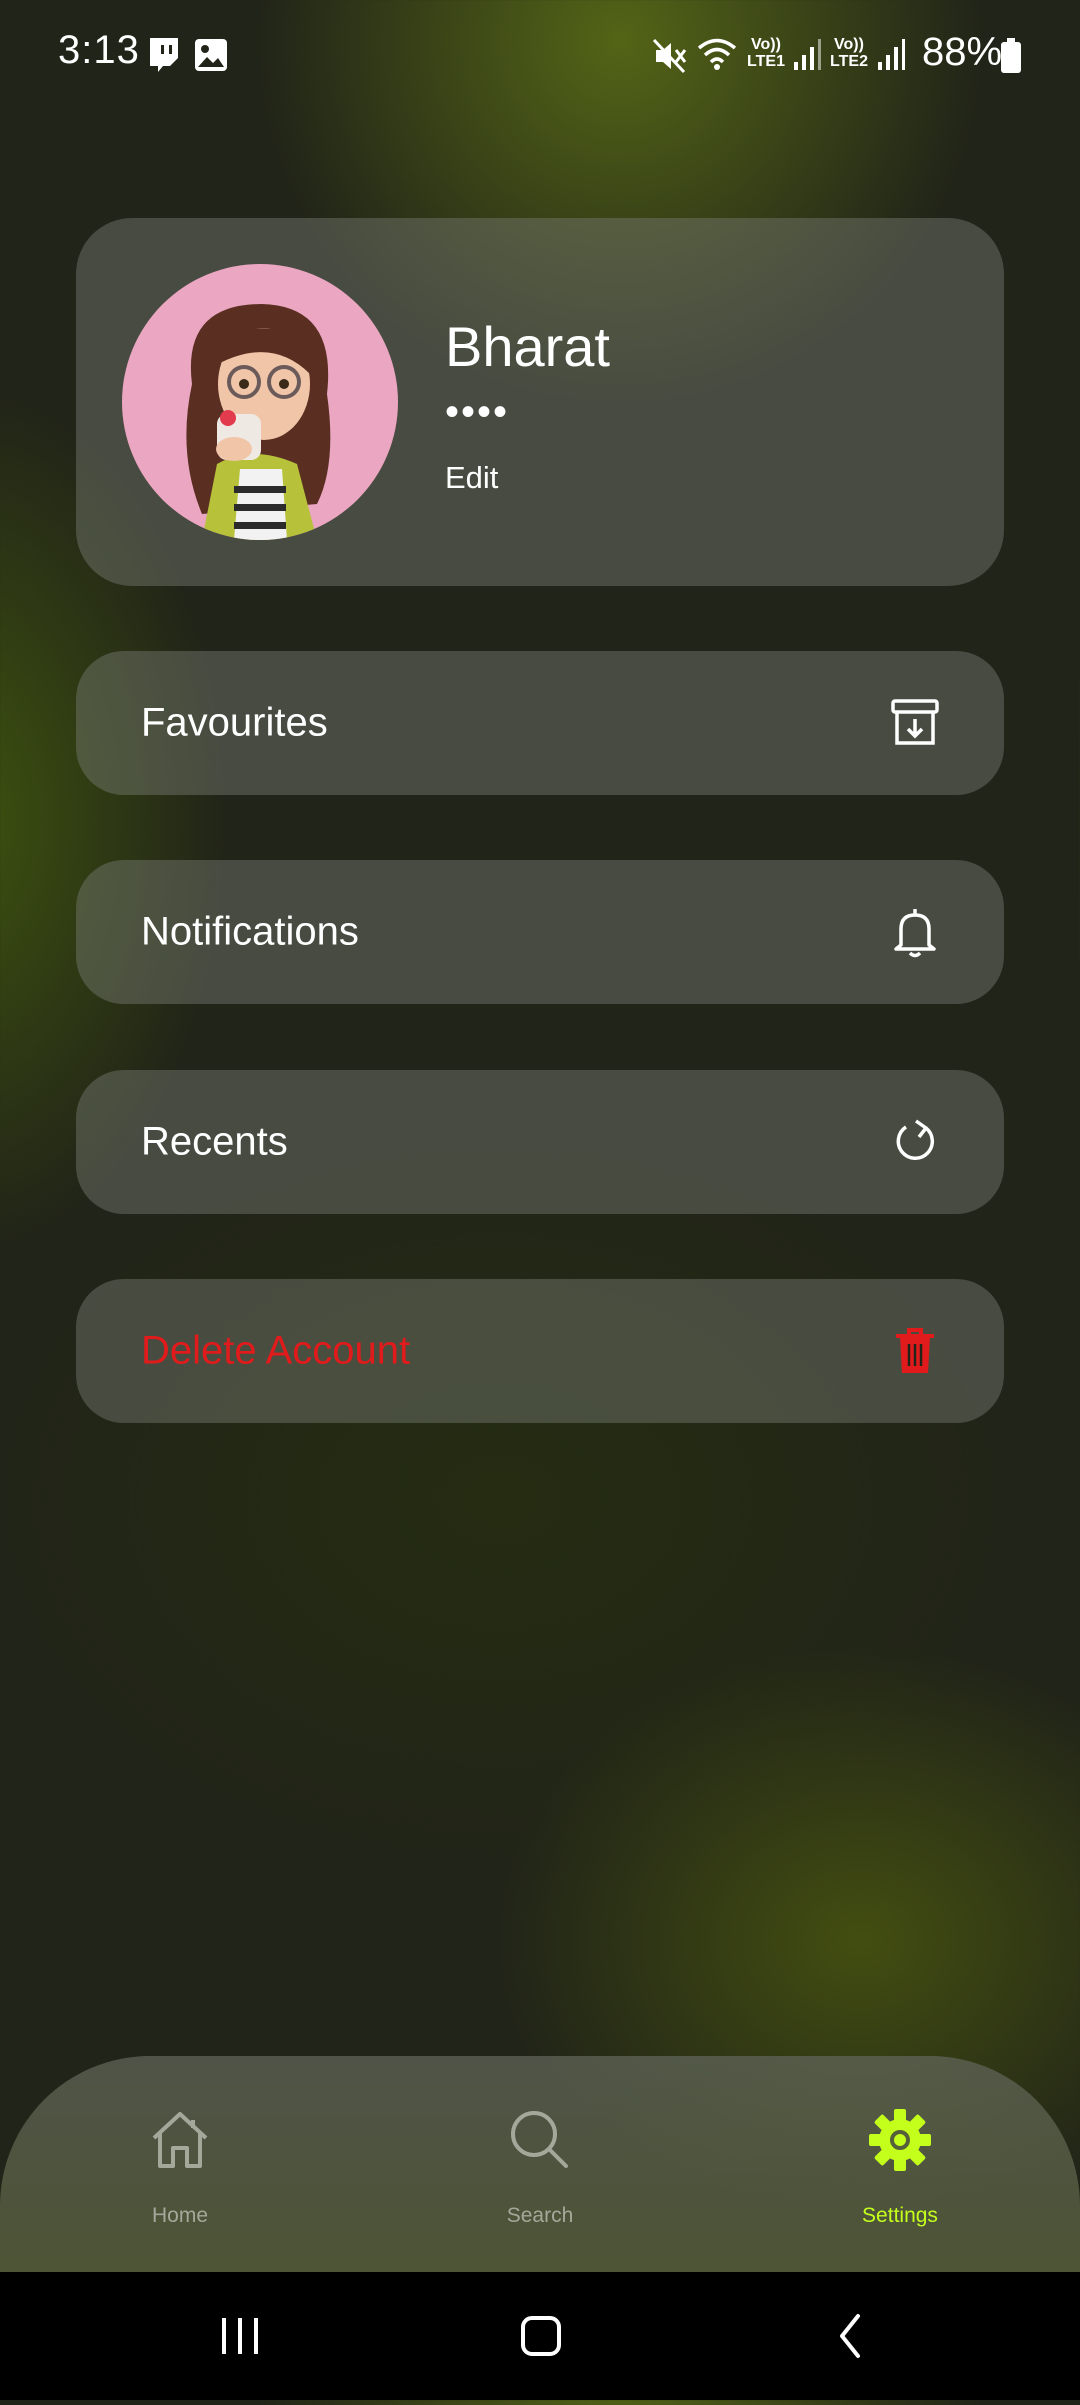 The height and width of the screenshot is (2405, 1080). Describe the element at coordinates (211, 57) in the screenshot. I see `gallery-icon` at that location.